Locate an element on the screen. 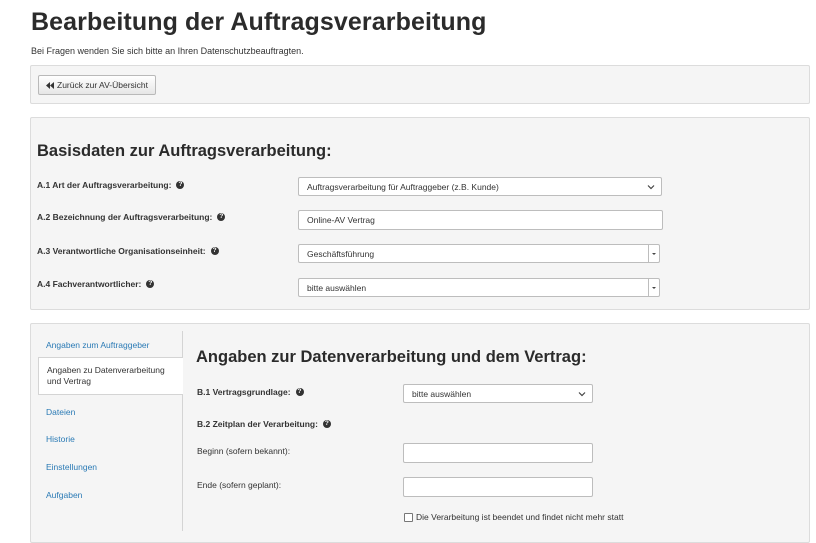 The height and width of the screenshot is (543, 816). sidebar-item-einstellungen: Einstellungen is located at coordinates (71, 467).